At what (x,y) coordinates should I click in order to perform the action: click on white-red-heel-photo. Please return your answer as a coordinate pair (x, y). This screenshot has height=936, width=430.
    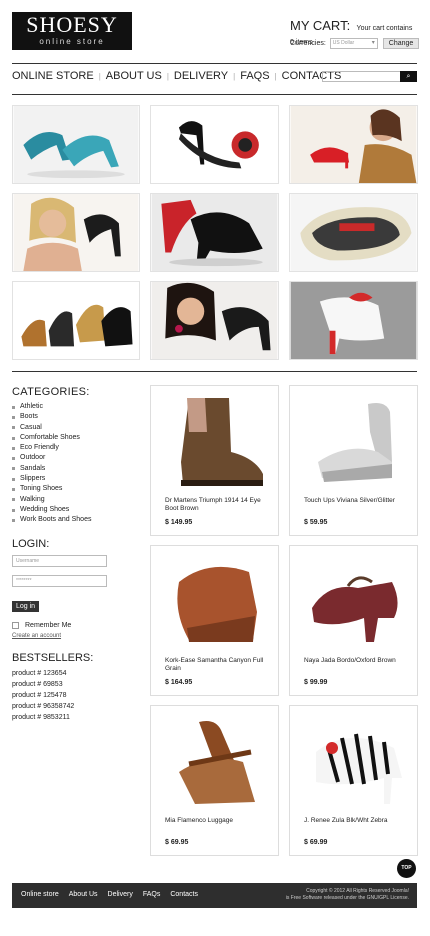
    Looking at the image, I should click on (353, 320).